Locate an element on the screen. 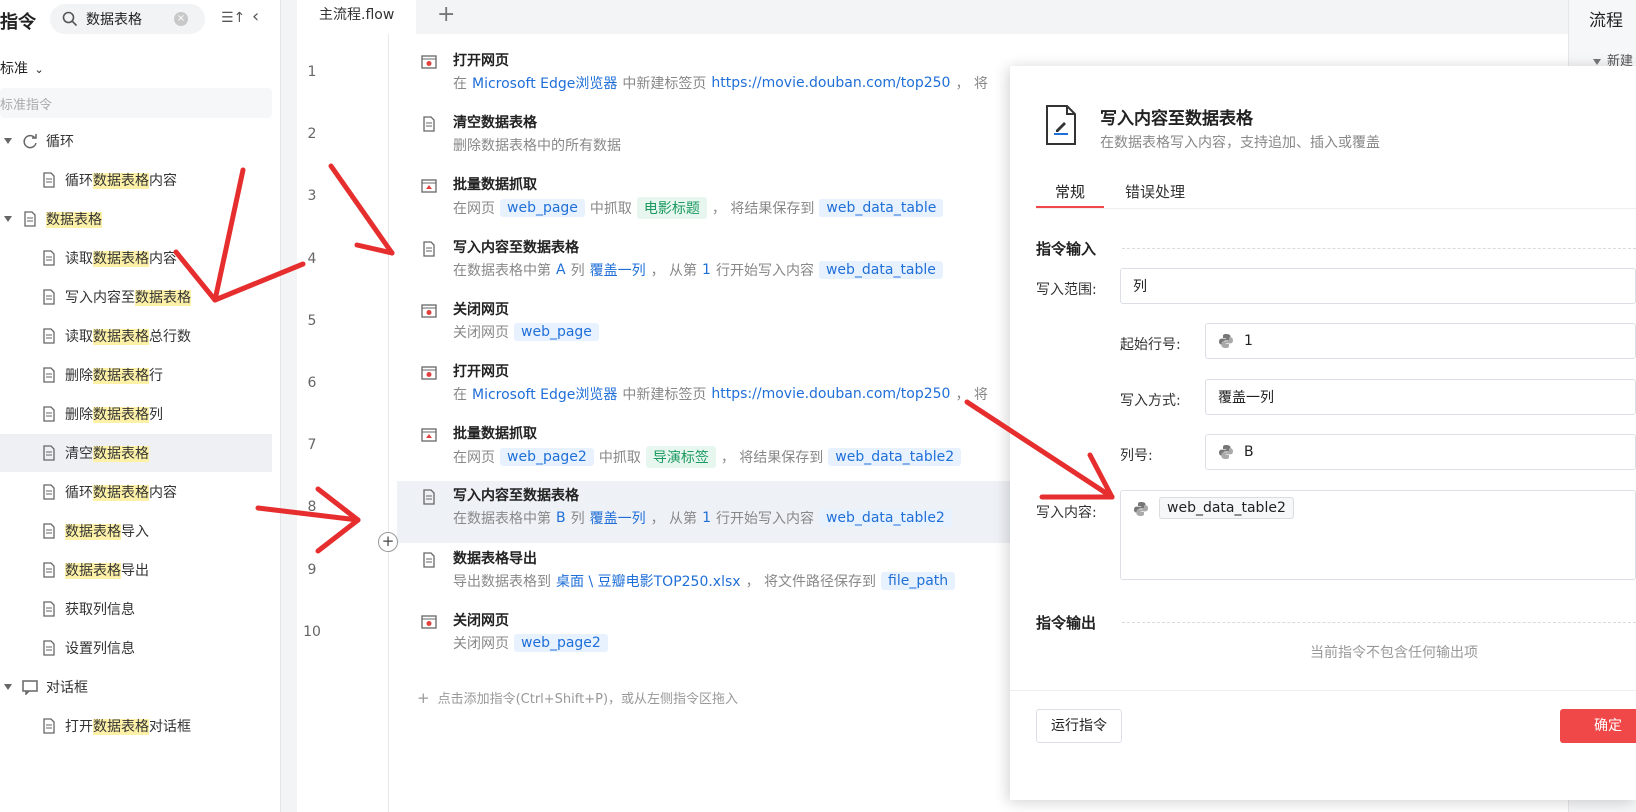  insert-step-button: + is located at coordinates (388, 542).